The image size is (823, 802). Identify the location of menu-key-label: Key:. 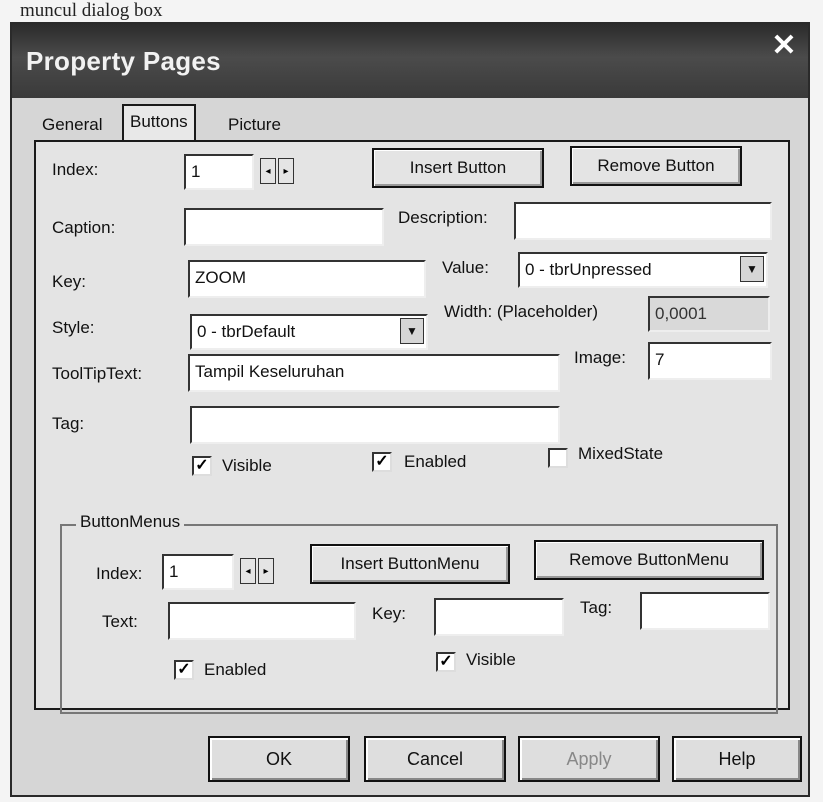
(389, 613).